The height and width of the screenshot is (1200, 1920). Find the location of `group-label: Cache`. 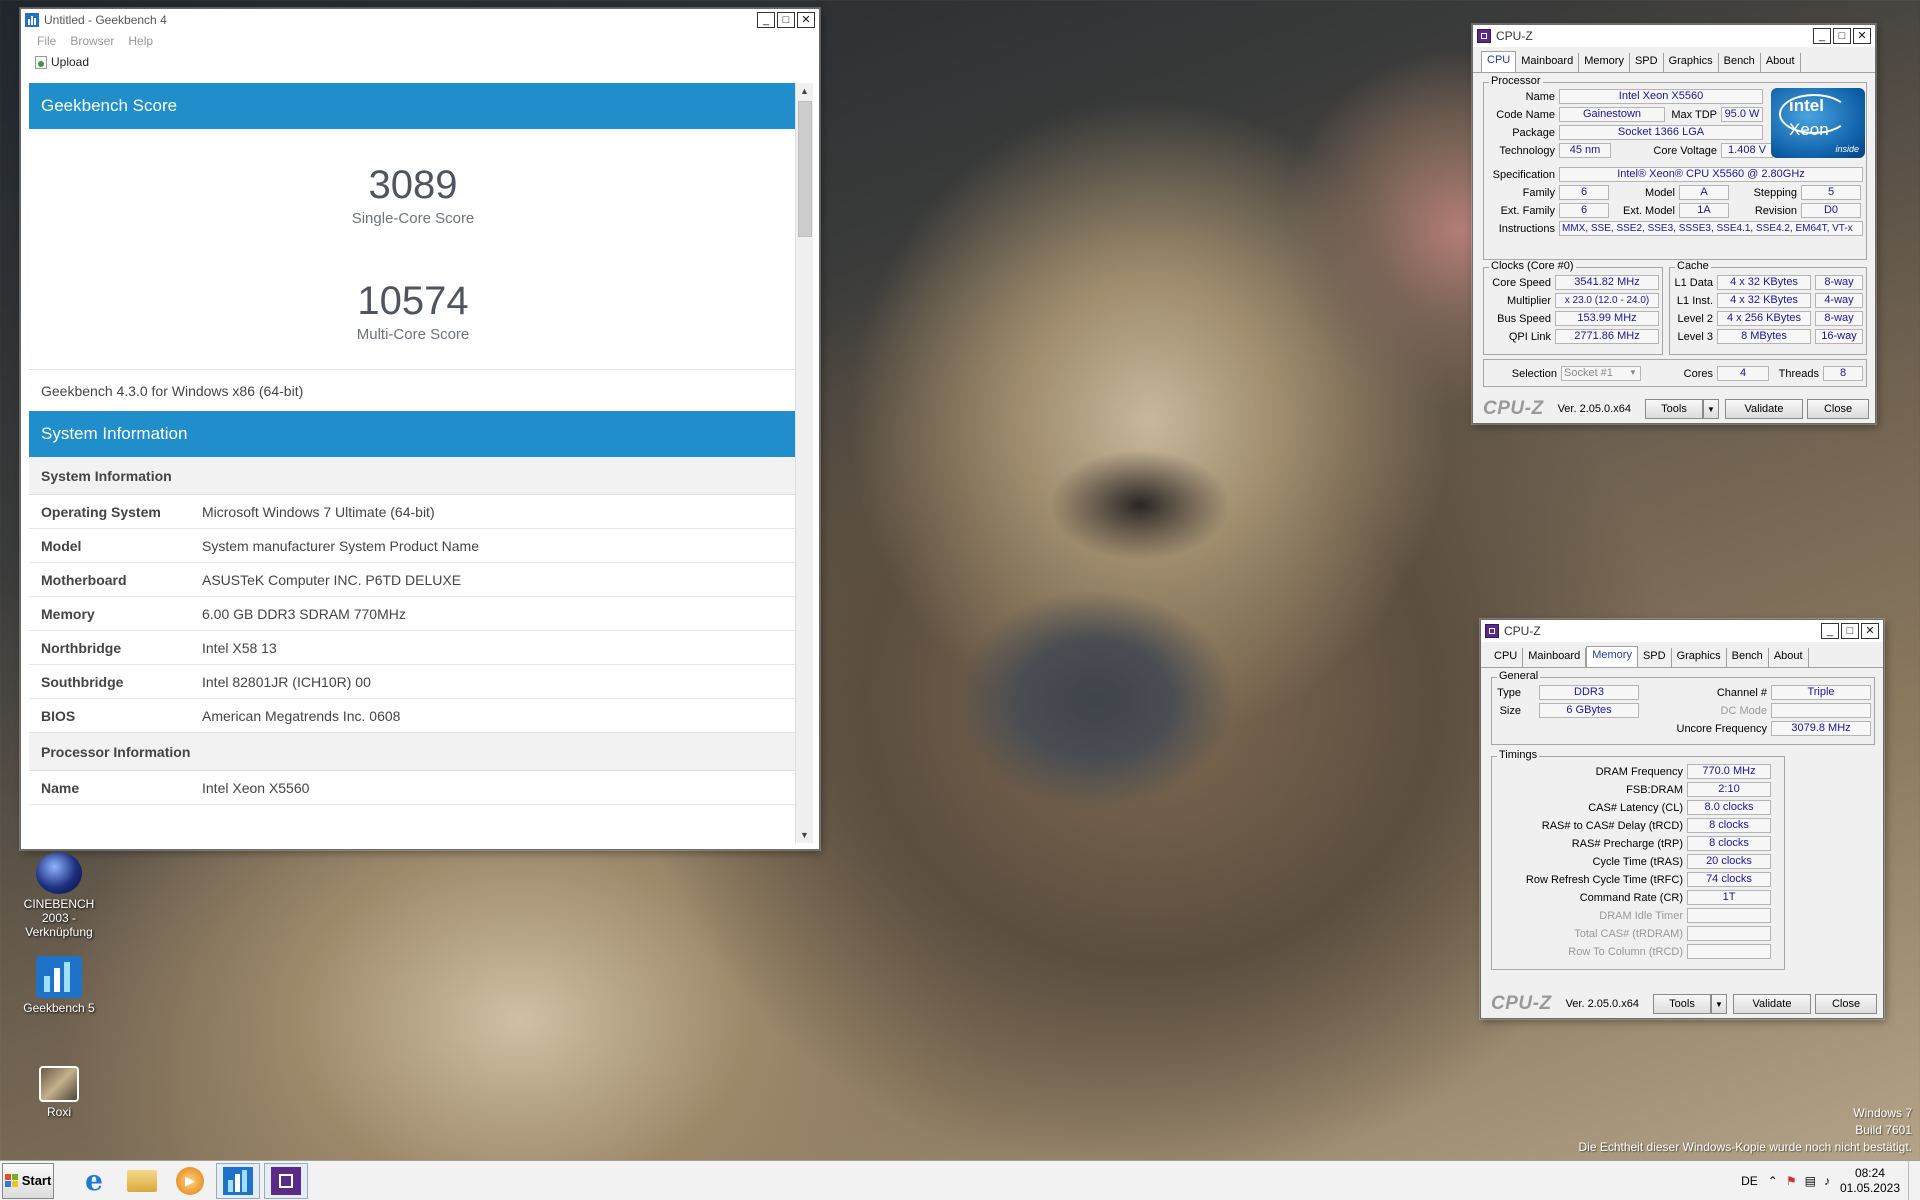

group-label: Cache is located at coordinates (1693, 266).